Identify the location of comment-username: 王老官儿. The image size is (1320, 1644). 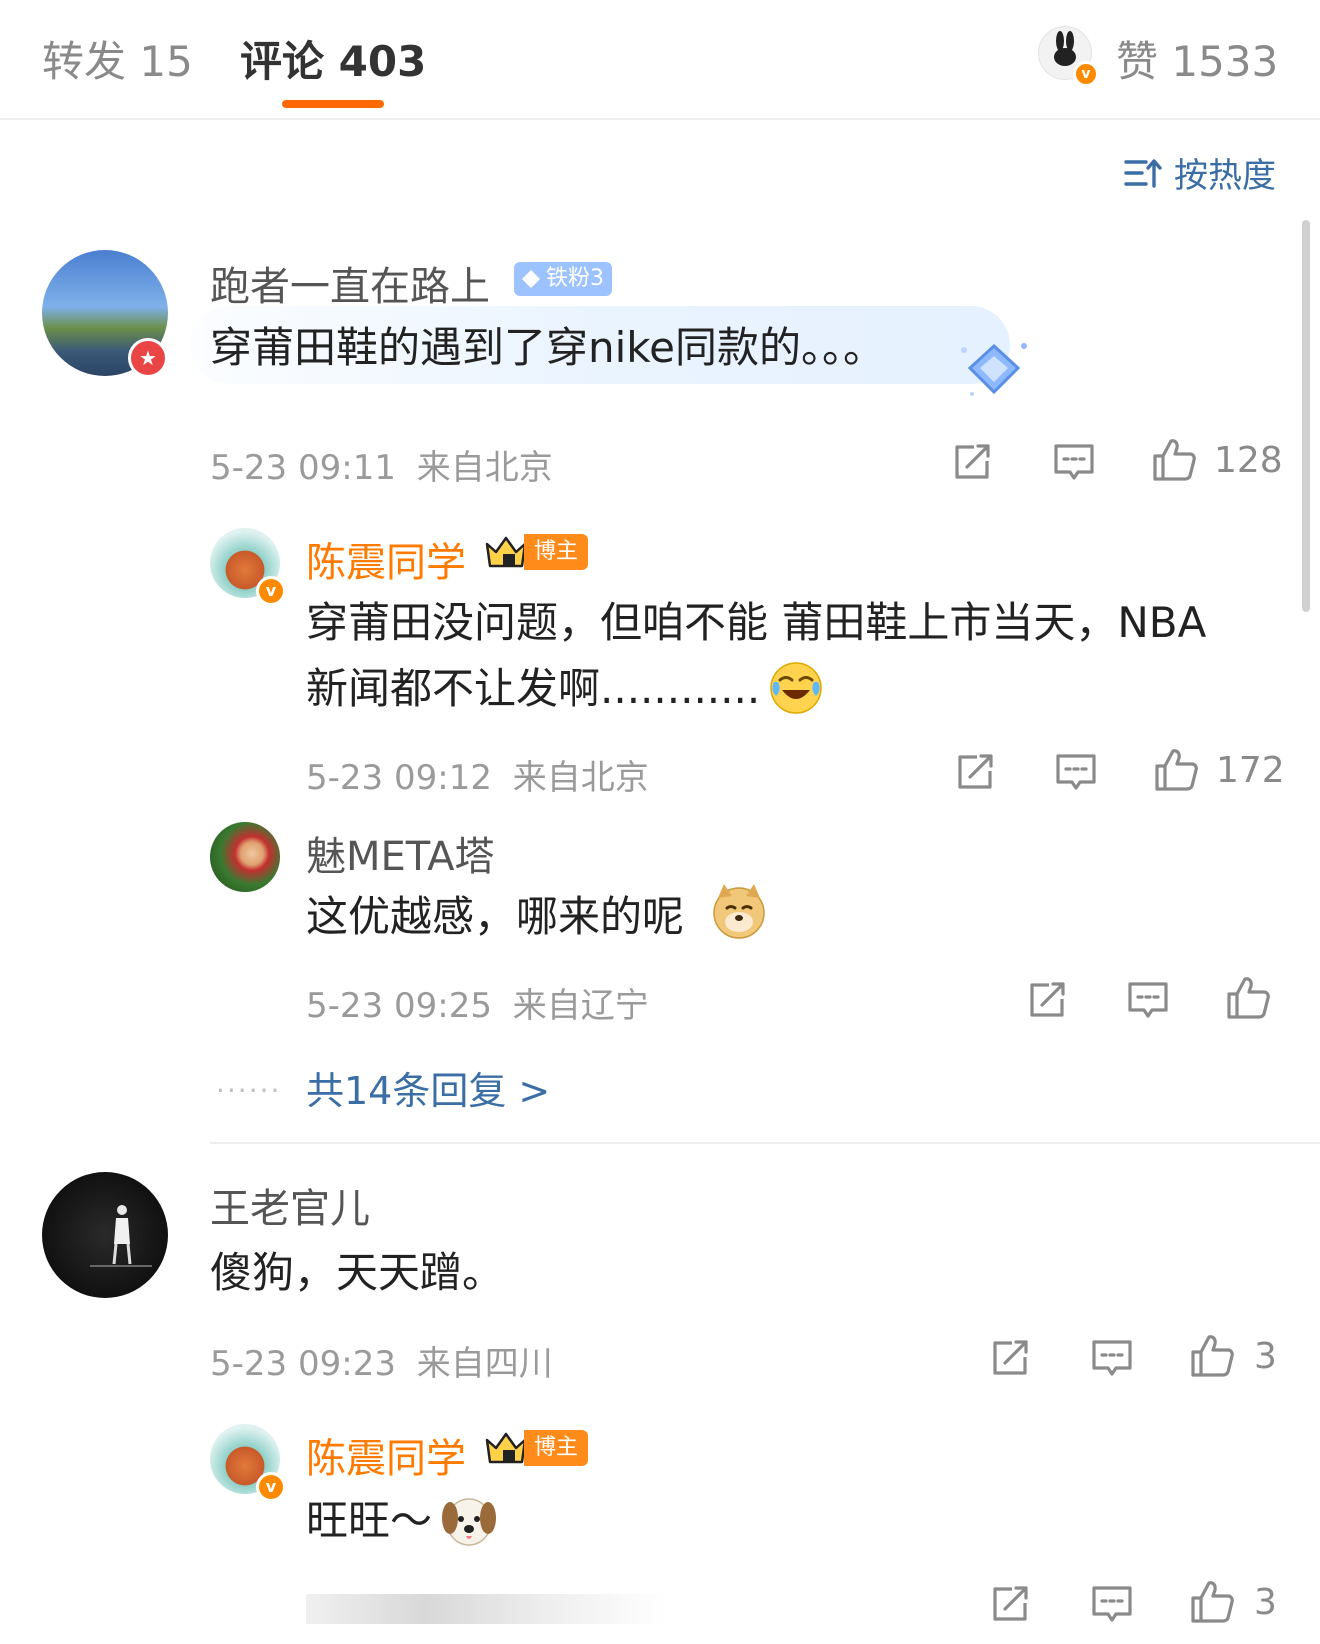
(290, 1205).